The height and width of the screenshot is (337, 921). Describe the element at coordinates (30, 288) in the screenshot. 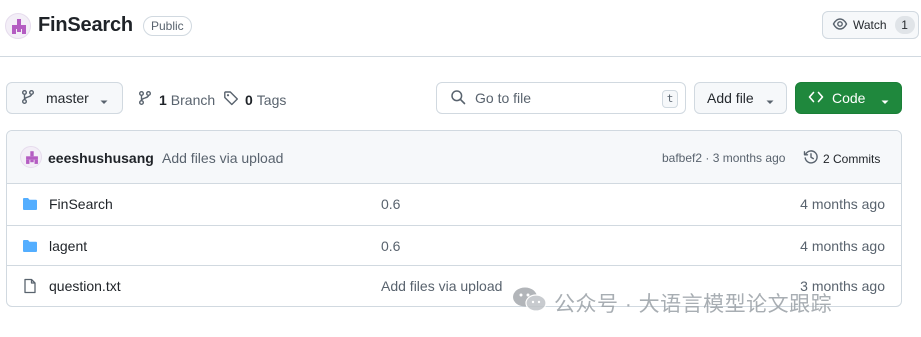

I see `file-icon` at that location.